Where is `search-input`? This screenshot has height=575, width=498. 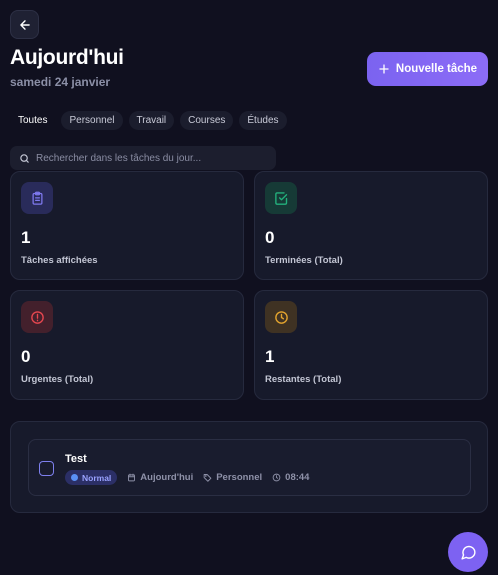
search-input is located at coordinates (151, 158).